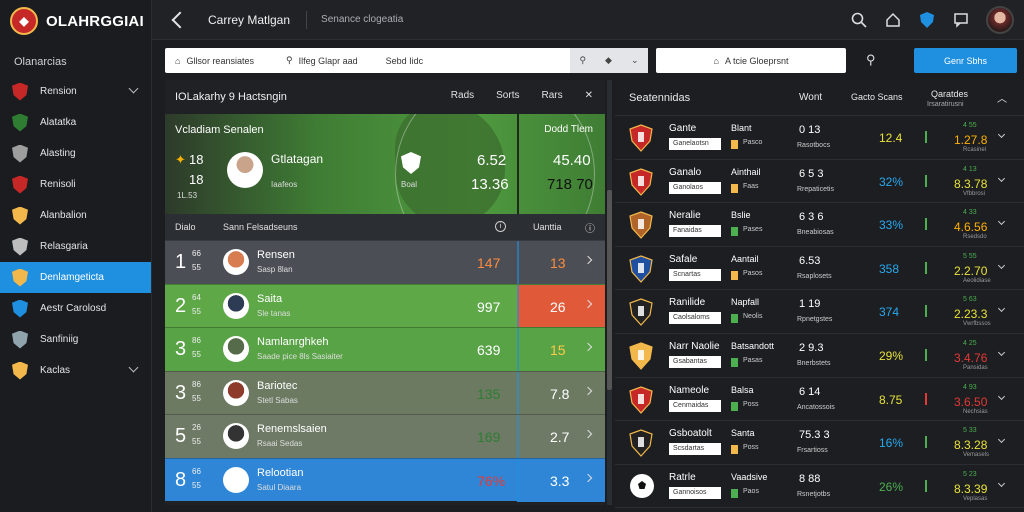 The image size is (1024, 512). Describe the element at coordinates (75, 339) in the screenshot. I see `sidebar-item: Sanfiniig` at that location.